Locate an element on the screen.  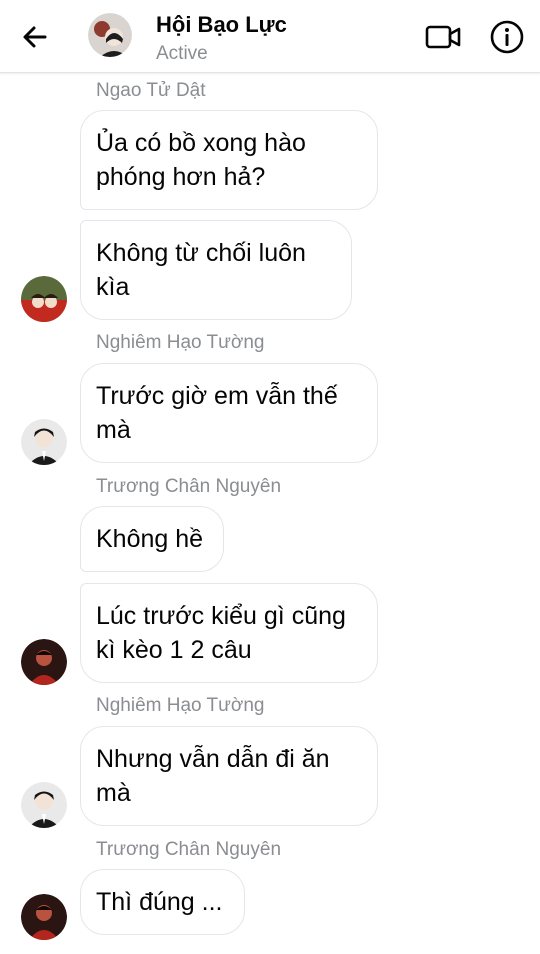
video-call-button is located at coordinates (443, 37).